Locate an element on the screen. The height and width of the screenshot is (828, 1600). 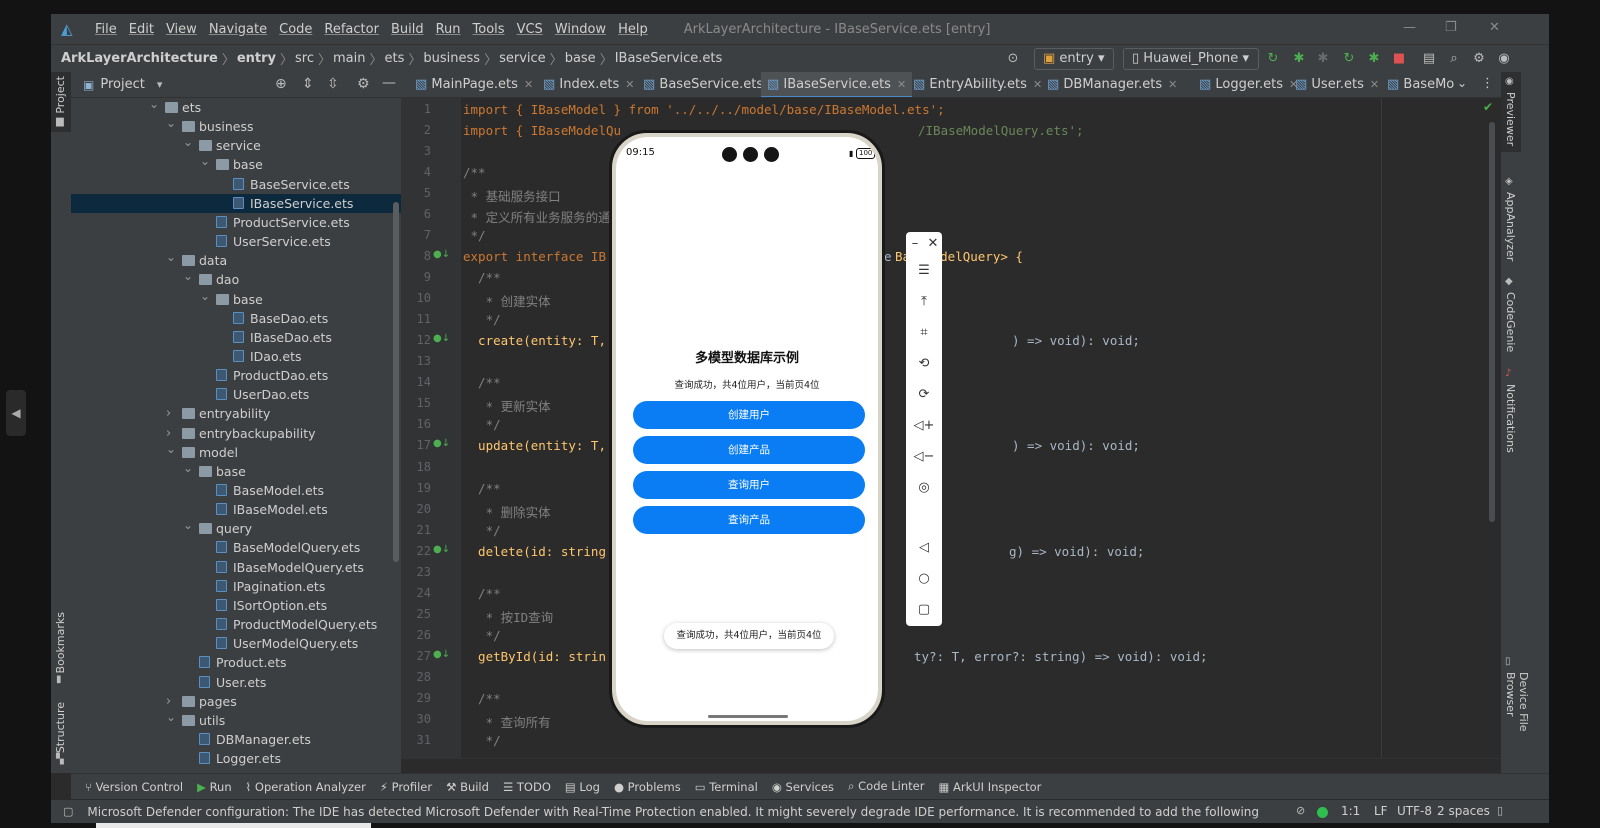
breadcrumb-ets: ets is located at coordinates (395, 58).